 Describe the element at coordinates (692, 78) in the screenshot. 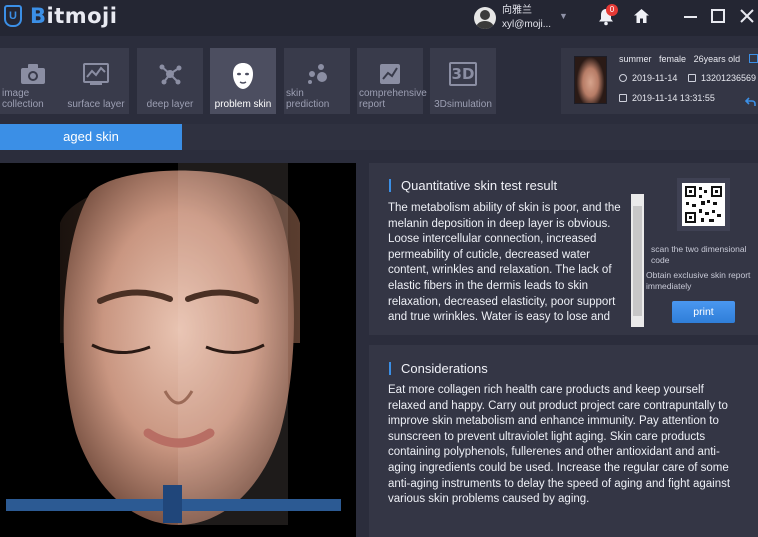

I see `phone-icon` at that location.